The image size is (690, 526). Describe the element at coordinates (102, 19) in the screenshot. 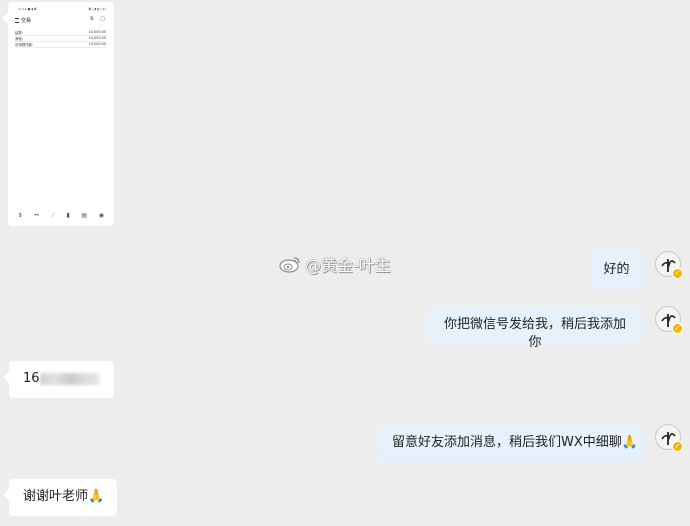

I see `document-icon: ▢` at that location.